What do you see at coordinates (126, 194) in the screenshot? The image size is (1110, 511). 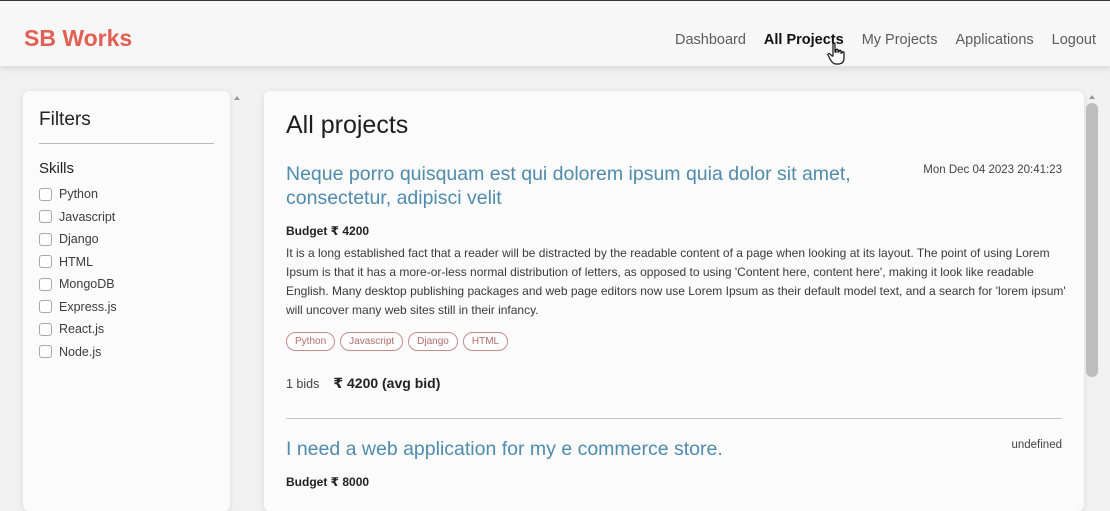 I see `skill-filter-python: Python` at bounding box center [126, 194].